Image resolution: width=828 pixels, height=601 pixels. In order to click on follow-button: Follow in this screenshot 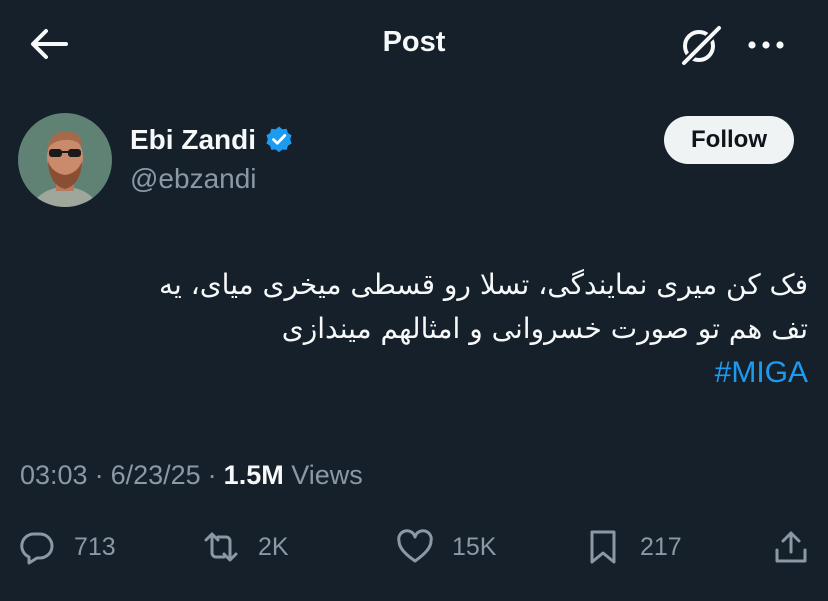, I will do `click(729, 140)`.